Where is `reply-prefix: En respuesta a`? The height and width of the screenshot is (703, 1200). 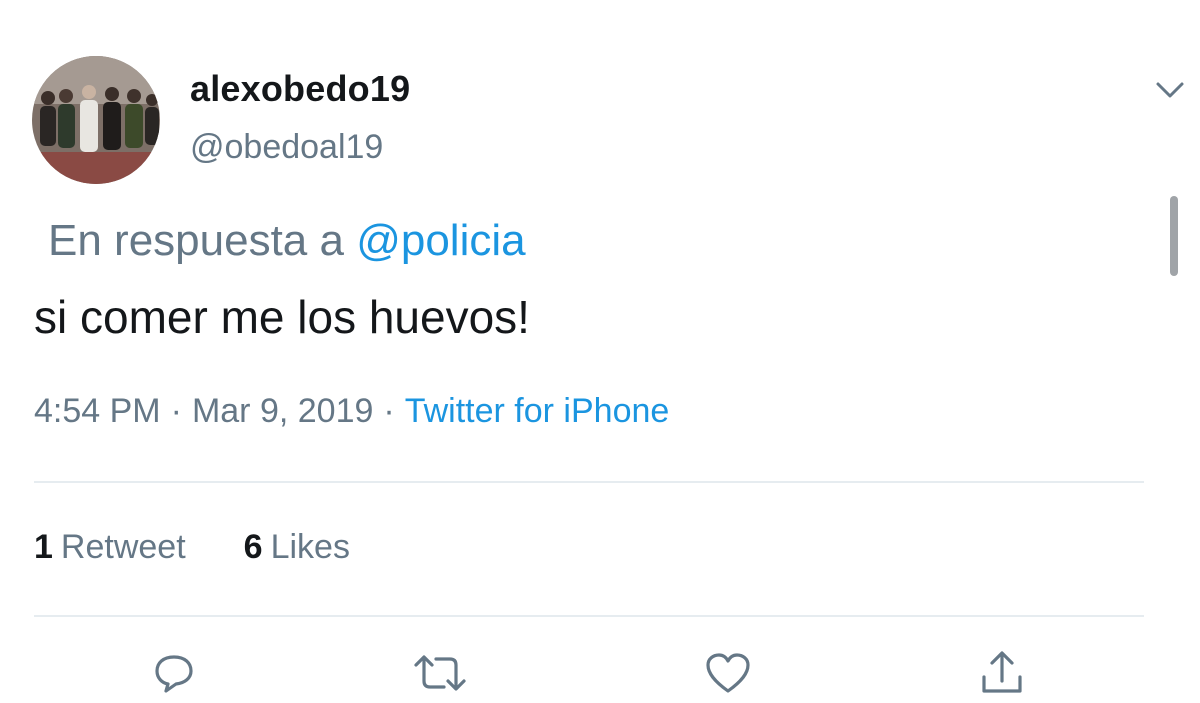 reply-prefix: En respuesta a is located at coordinates (196, 240).